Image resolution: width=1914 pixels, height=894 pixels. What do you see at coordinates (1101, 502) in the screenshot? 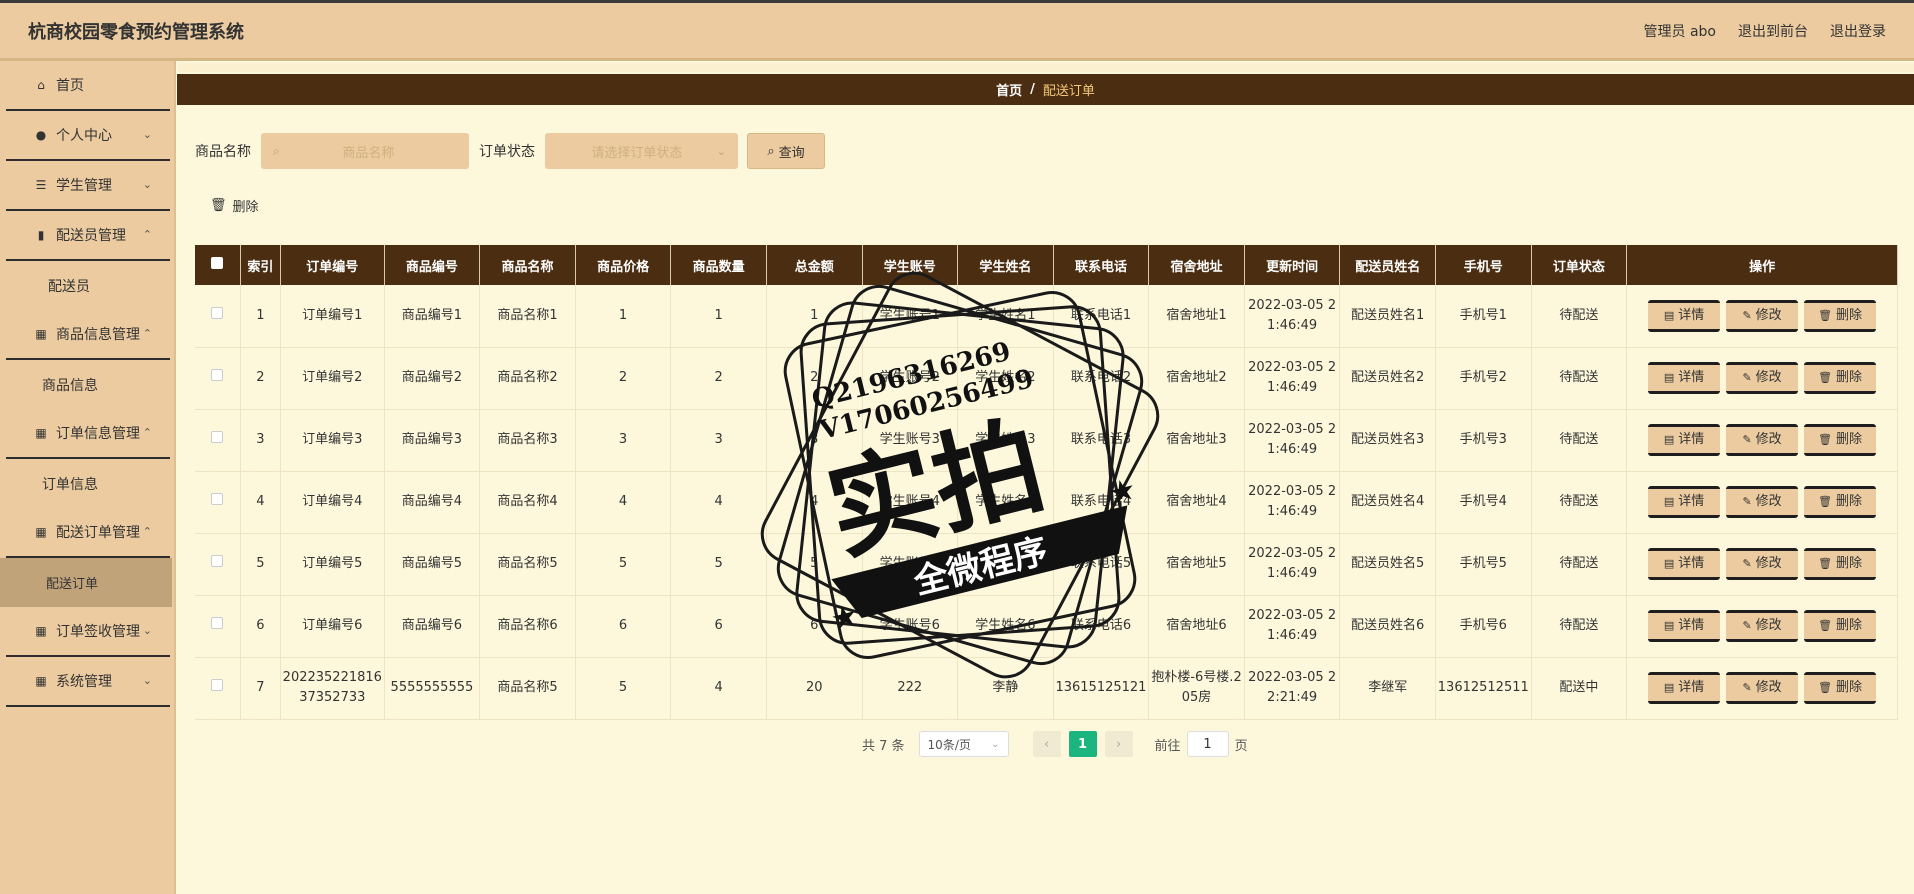
I see `table-cell: 联系电话4` at bounding box center [1101, 502].